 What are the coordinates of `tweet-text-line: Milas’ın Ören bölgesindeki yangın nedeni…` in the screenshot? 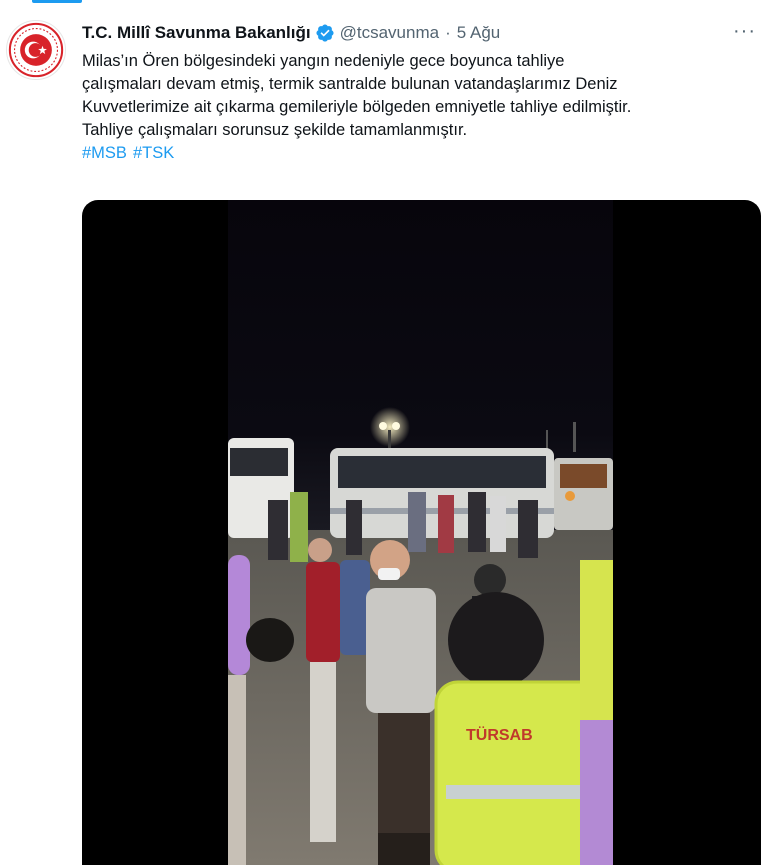 It's located at (323, 61).